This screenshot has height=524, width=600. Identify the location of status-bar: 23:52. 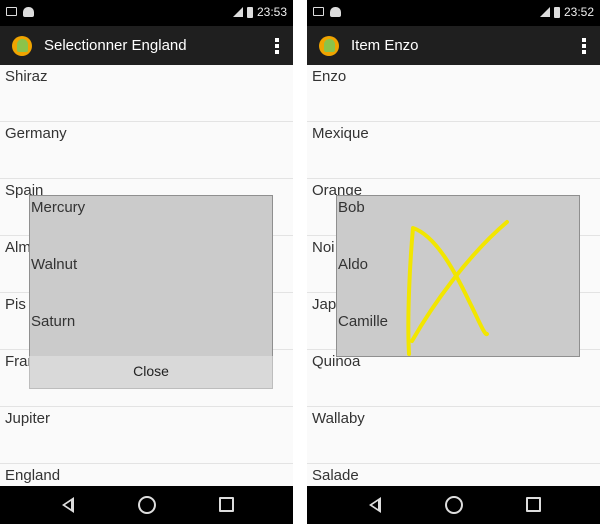
(453, 13).